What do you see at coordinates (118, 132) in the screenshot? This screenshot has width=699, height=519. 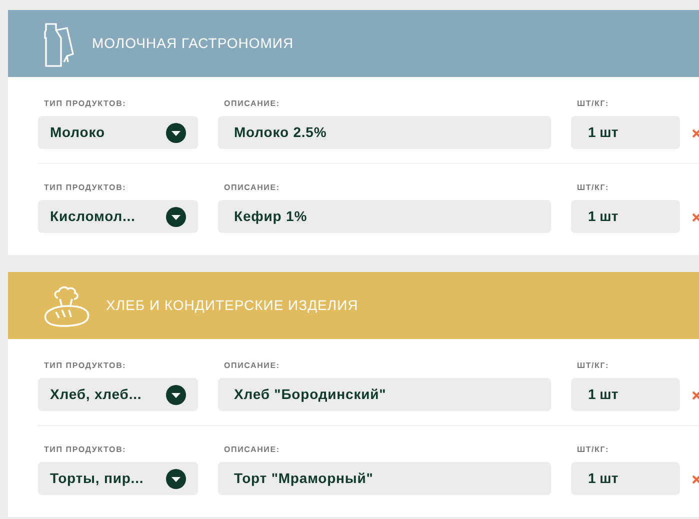 I see `product-type-dropdown: Молоко` at bounding box center [118, 132].